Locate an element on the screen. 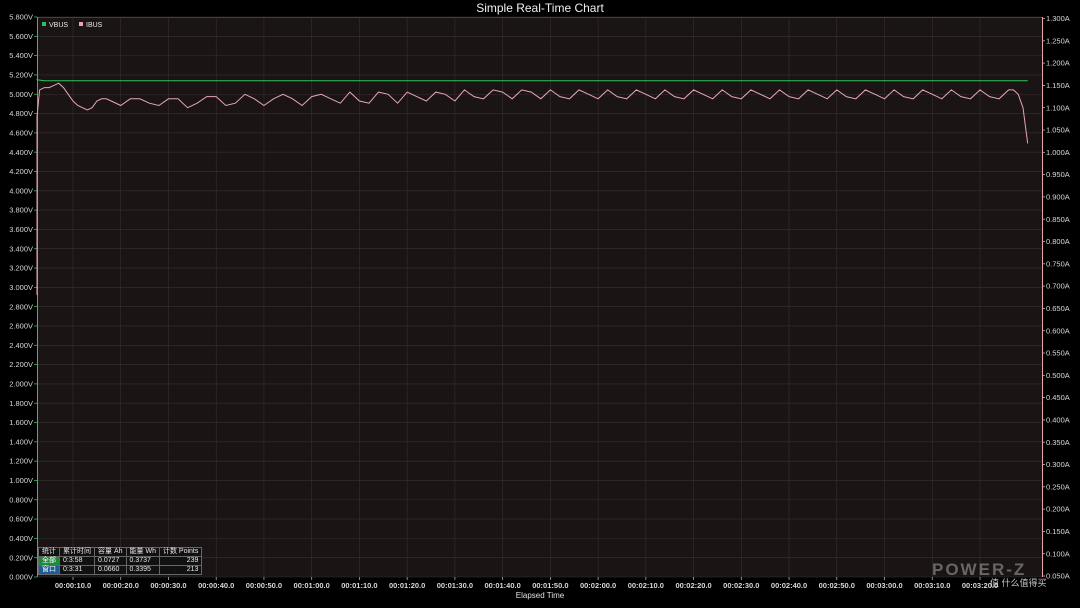 The width and height of the screenshot is (1080, 608). stats-cell: 0.3395 is located at coordinates (142, 570).